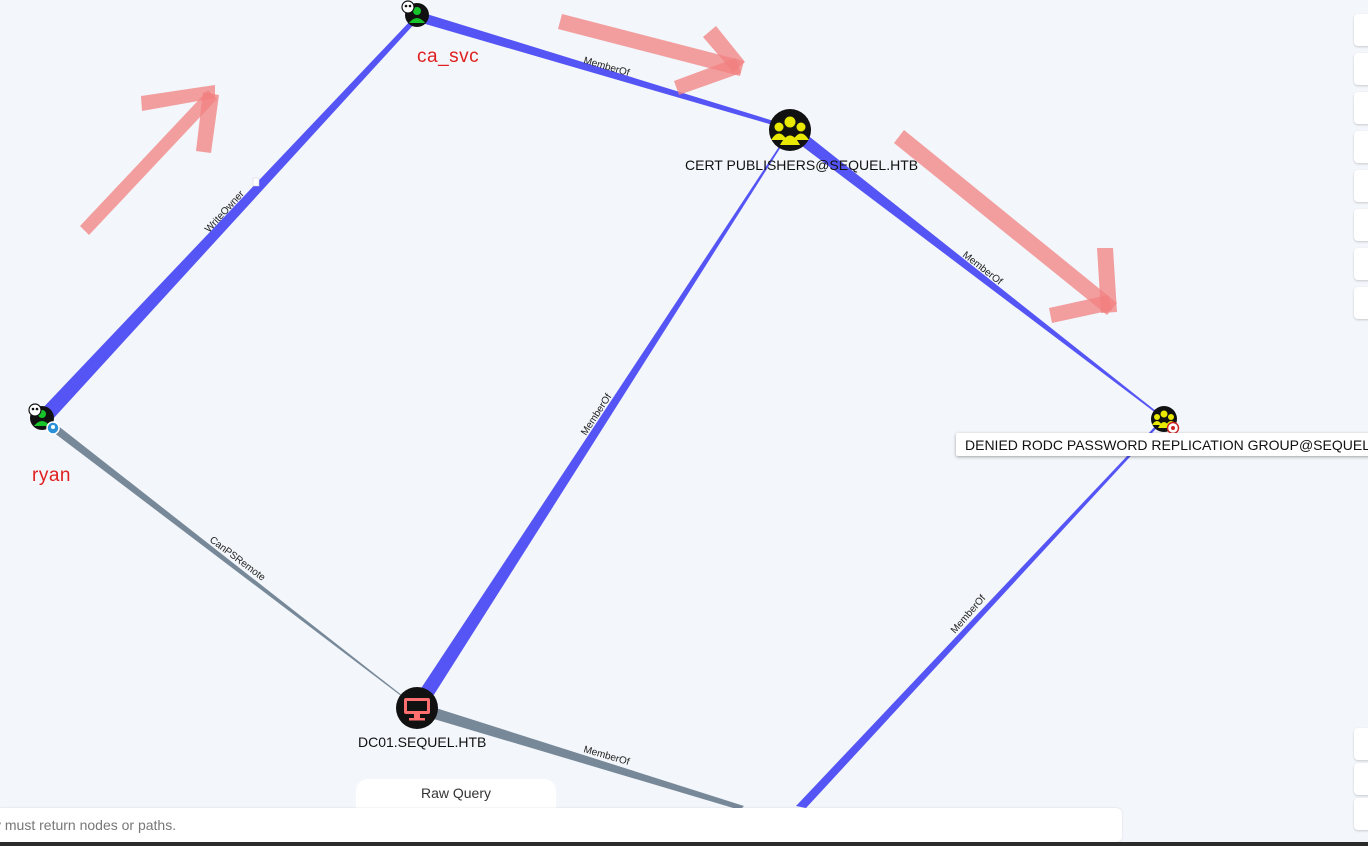 This screenshot has width=1368, height=846. What do you see at coordinates (790, 130) in the screenshot?
I see `node-cert-publishers` at bounding box center [790, 130].